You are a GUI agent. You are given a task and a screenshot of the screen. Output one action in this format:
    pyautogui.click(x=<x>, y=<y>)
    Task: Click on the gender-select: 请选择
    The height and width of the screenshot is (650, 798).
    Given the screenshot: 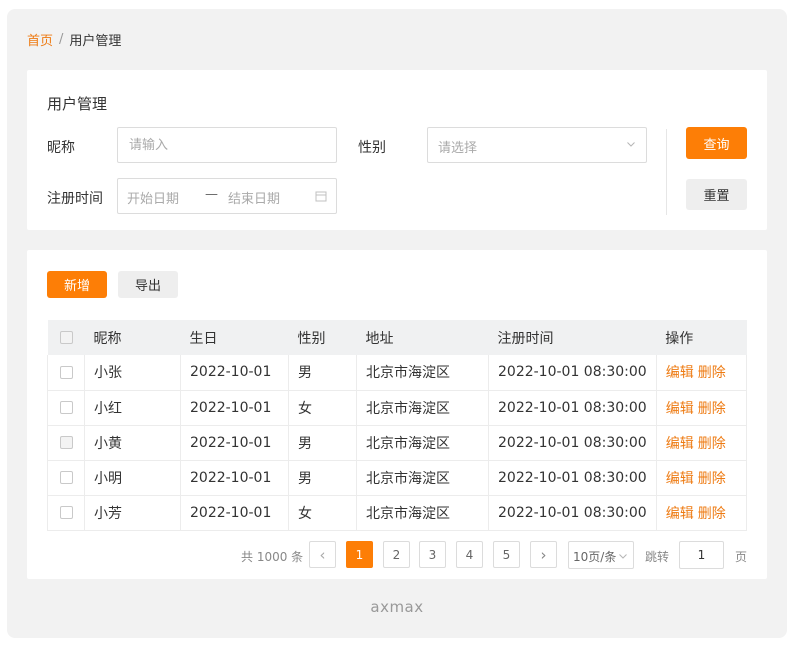 What is the action you would take?
    pyautogui.click(x=537, y=145)
    